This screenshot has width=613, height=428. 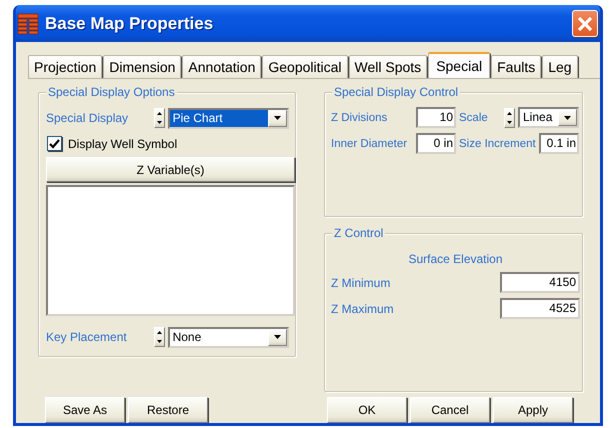 What do you see at coordinates (142, 66) in the screenshot?
I see `tab: Dimension` at bounding box center [142, 66].